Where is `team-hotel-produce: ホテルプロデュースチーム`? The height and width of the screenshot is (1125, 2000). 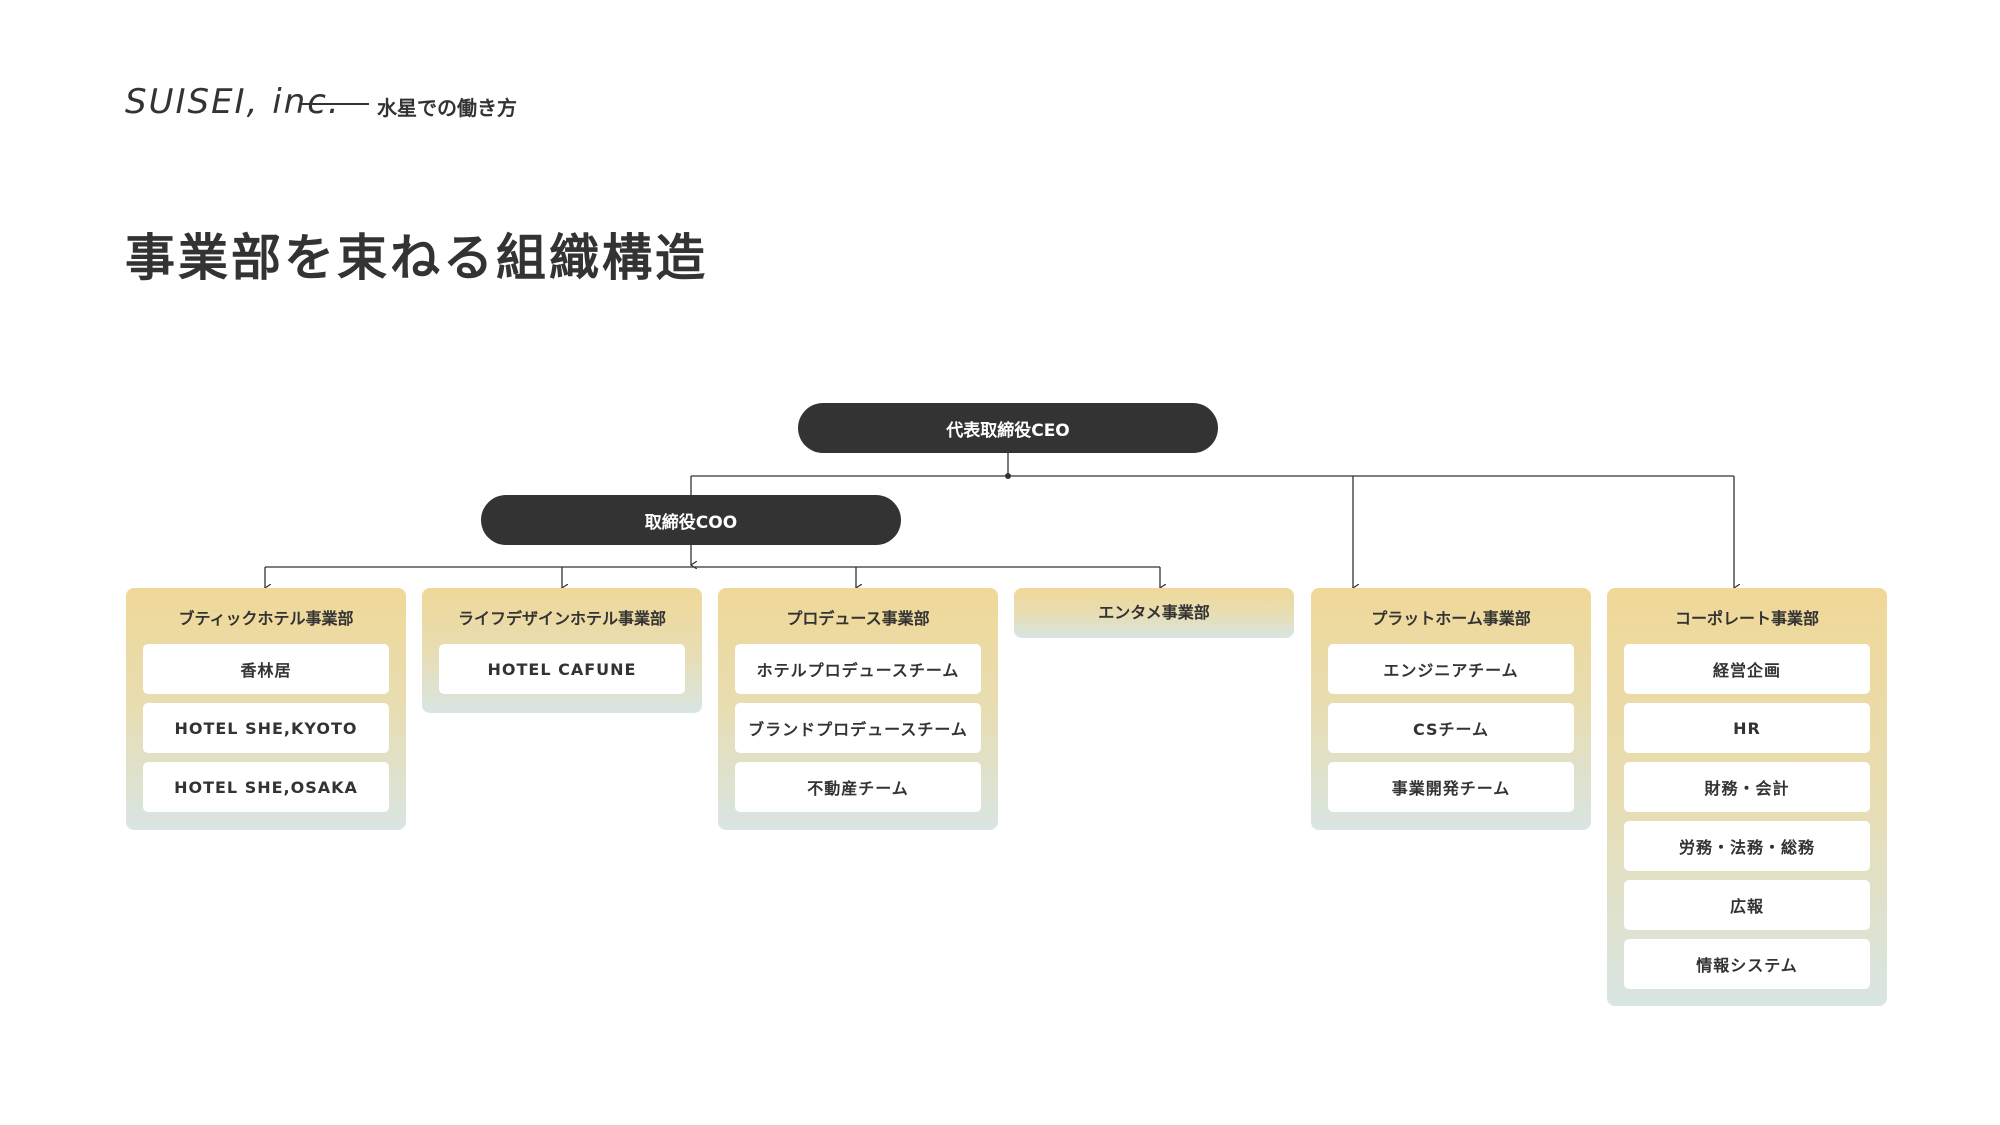
team-hotel-produce: ホテルプロデュースチーム is located at coordinates (858, 669).